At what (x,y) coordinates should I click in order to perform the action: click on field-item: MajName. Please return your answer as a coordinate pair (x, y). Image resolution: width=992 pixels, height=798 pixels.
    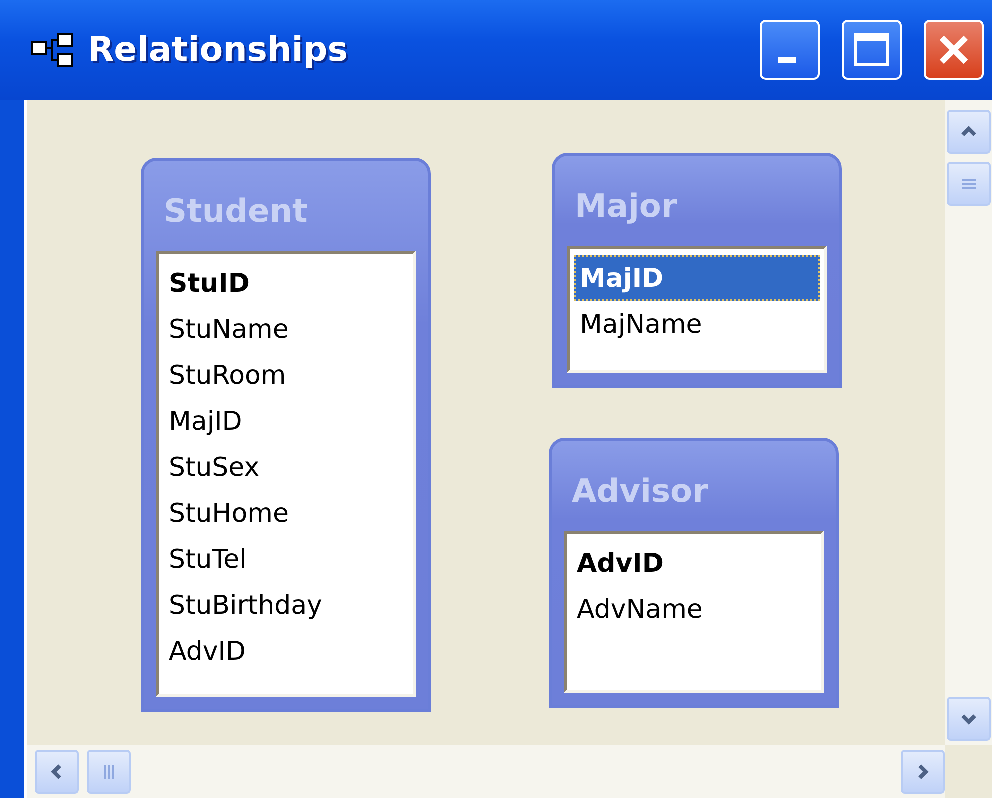
    Looking at the image, I should click on (697, 324).